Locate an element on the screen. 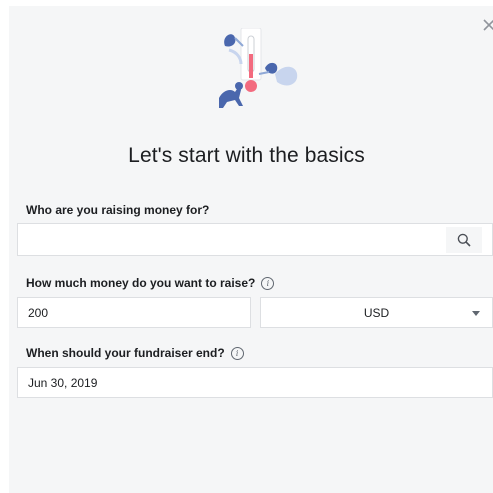  search-button is located at coordinates (464, 240).